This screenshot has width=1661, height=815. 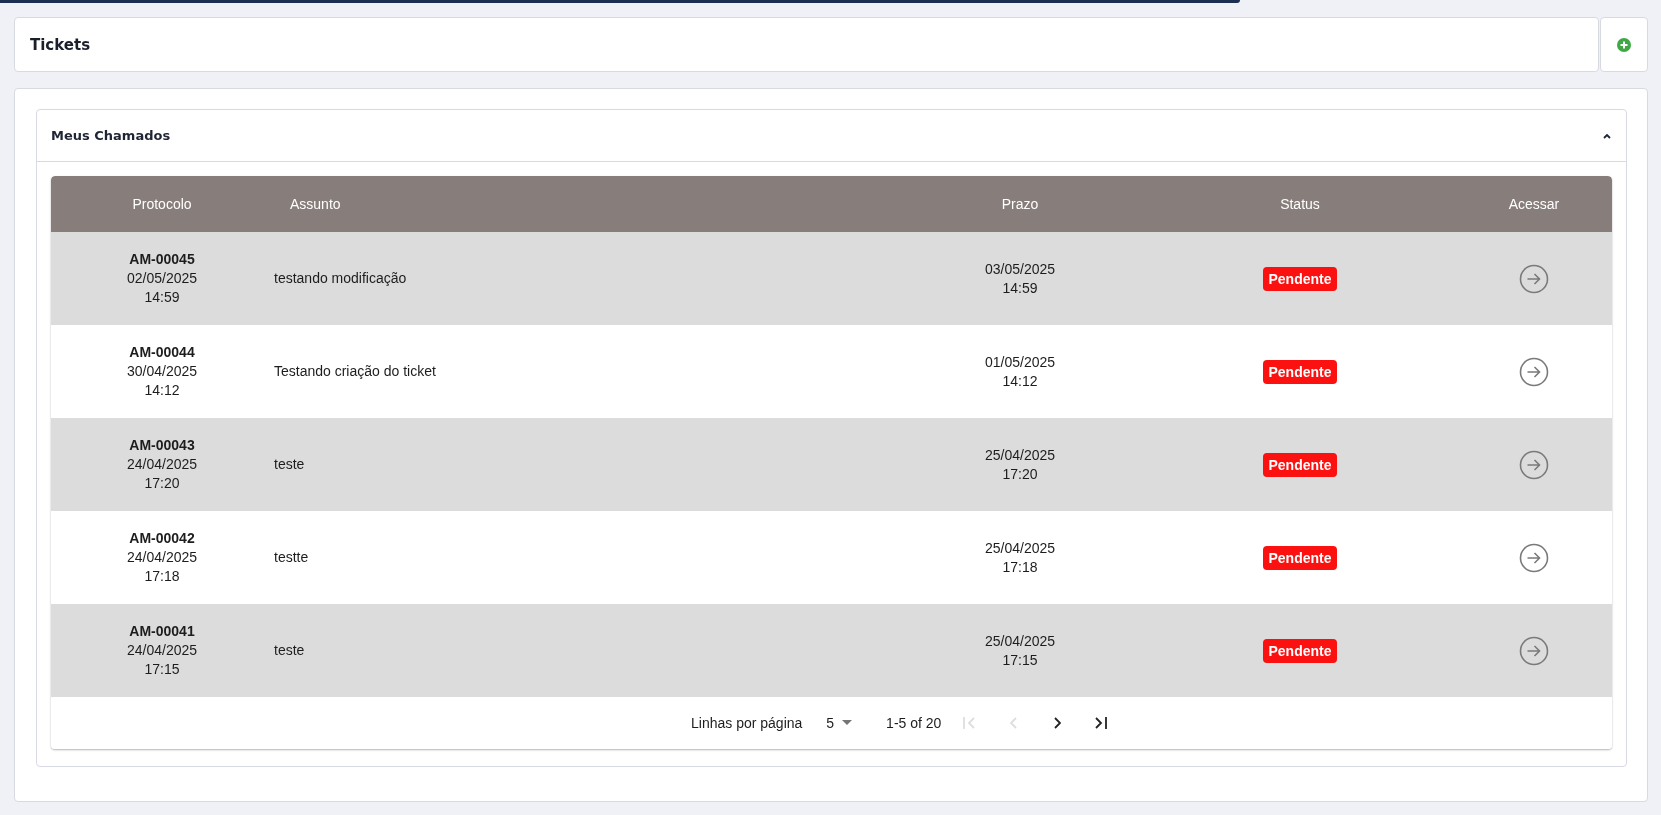 I want to click on chevron-icon, so click(x=1607, y=135).